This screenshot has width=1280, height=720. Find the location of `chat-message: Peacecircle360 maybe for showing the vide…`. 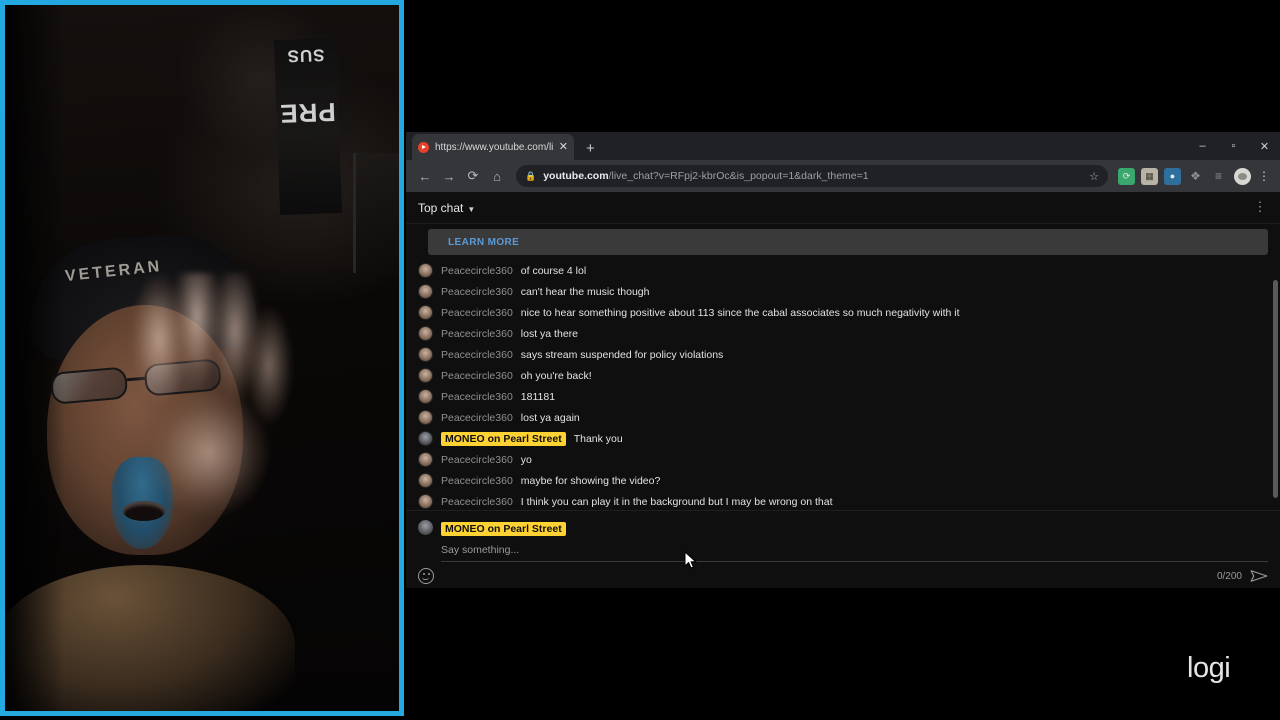

chat-message: Peacecircle360 maybe for showing the vide… is located at coordinates (843, 480).